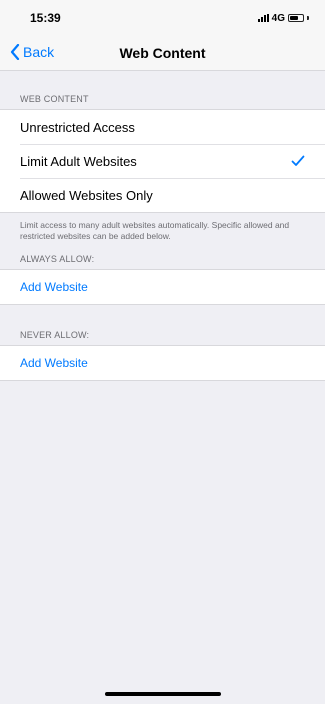 This screenshot has width=325, height=704. I want to click on battery-cap, so click(308, 18).